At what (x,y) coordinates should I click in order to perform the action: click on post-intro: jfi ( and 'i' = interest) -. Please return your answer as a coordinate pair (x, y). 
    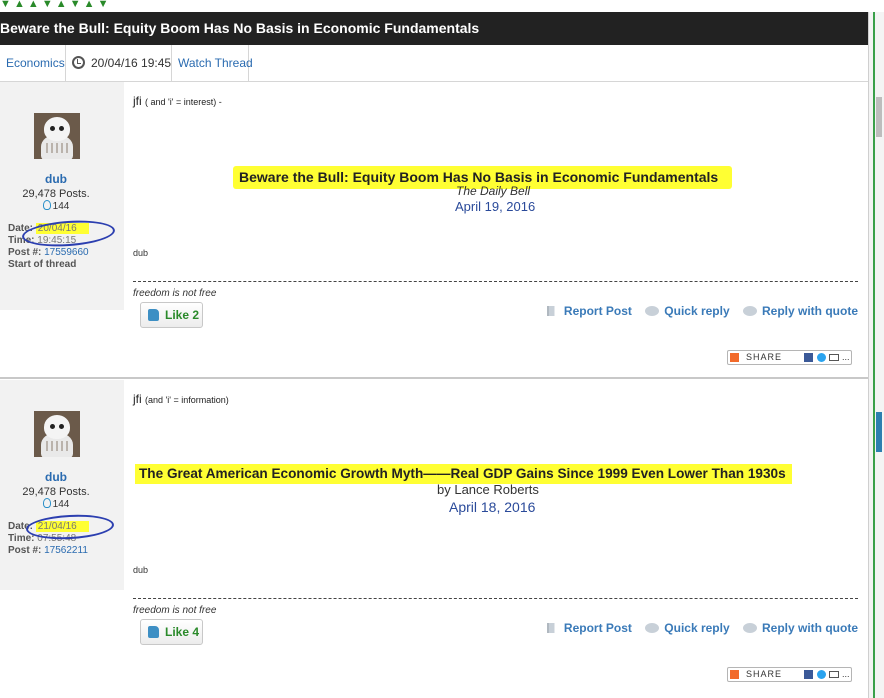
    Looking at the image, I should click on (177, 101).